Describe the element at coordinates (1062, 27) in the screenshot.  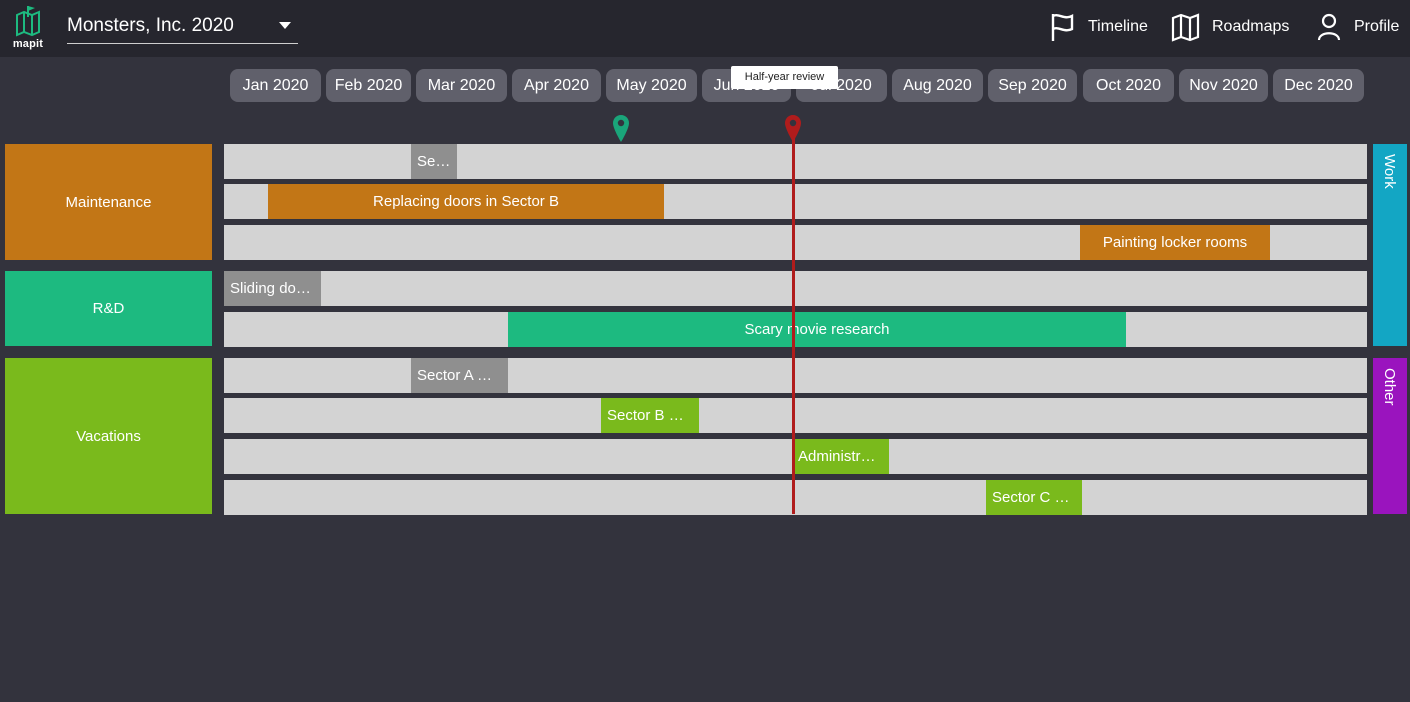
I see `flag-icon` at that location.